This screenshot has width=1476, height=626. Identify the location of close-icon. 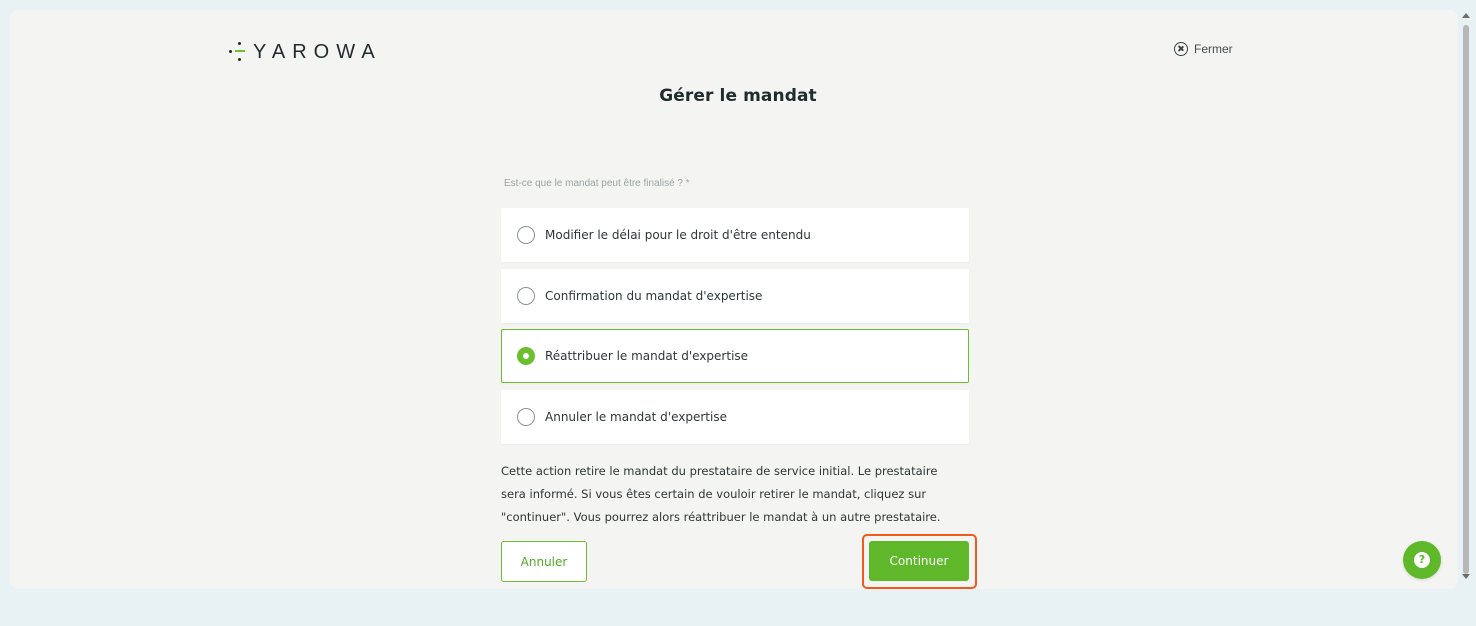
(1181, 49).